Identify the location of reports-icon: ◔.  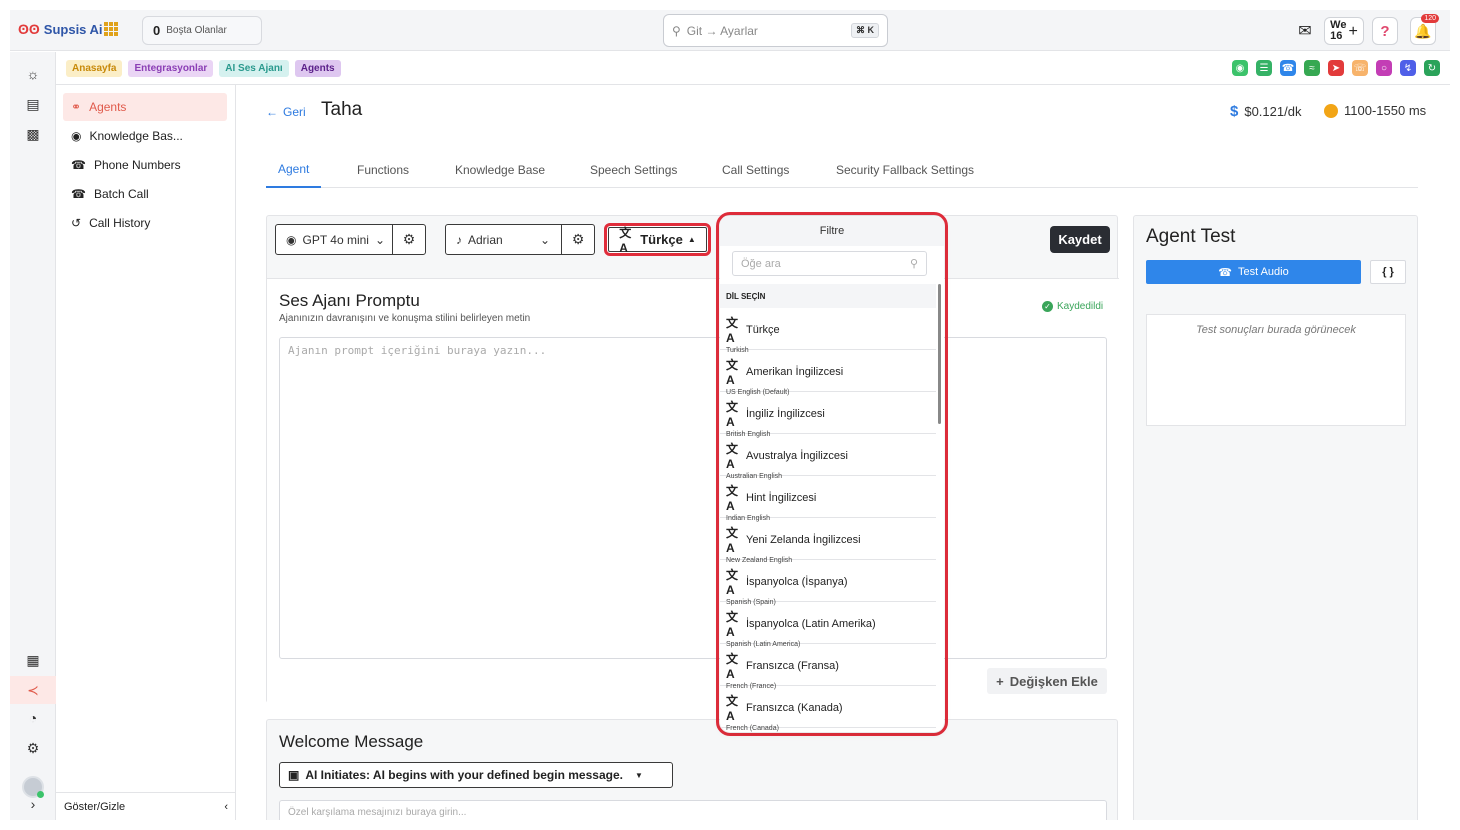
(33, 718).